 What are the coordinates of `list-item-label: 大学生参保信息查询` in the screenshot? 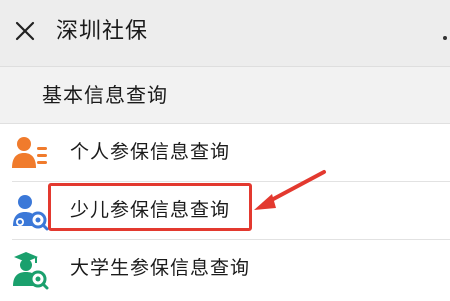 It's located at (160, 268).